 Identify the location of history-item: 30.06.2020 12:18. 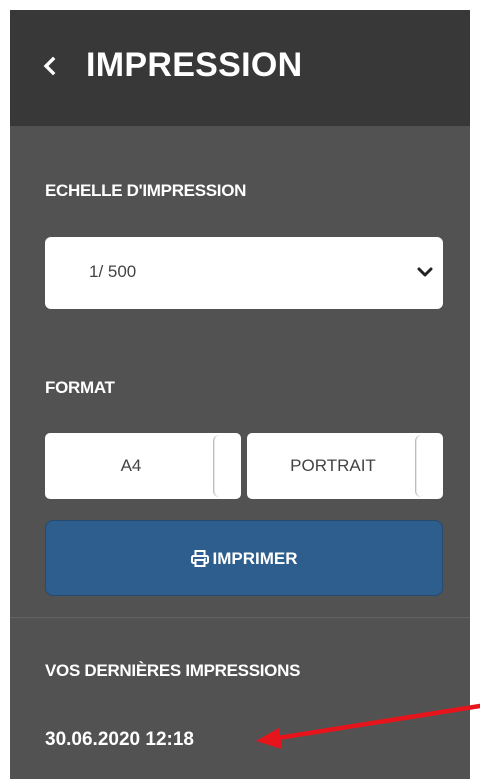
(119, 740).